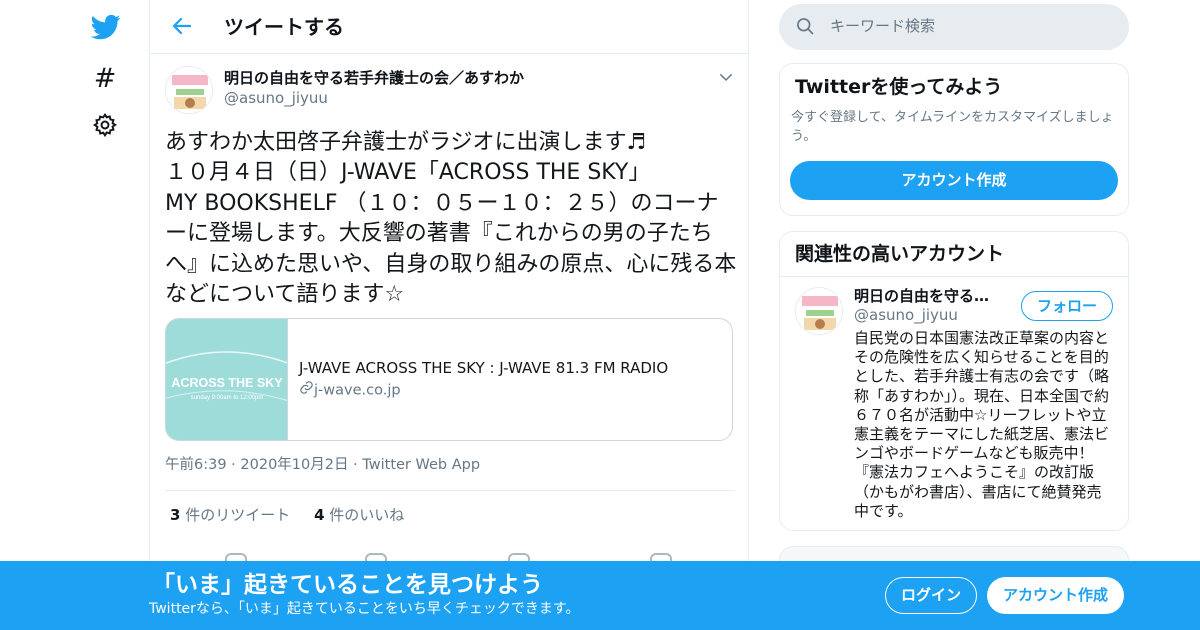 This screenshot has width=1200, height=630. I want to click on likes-stat: 4 件のいいね, so click(359, 515).